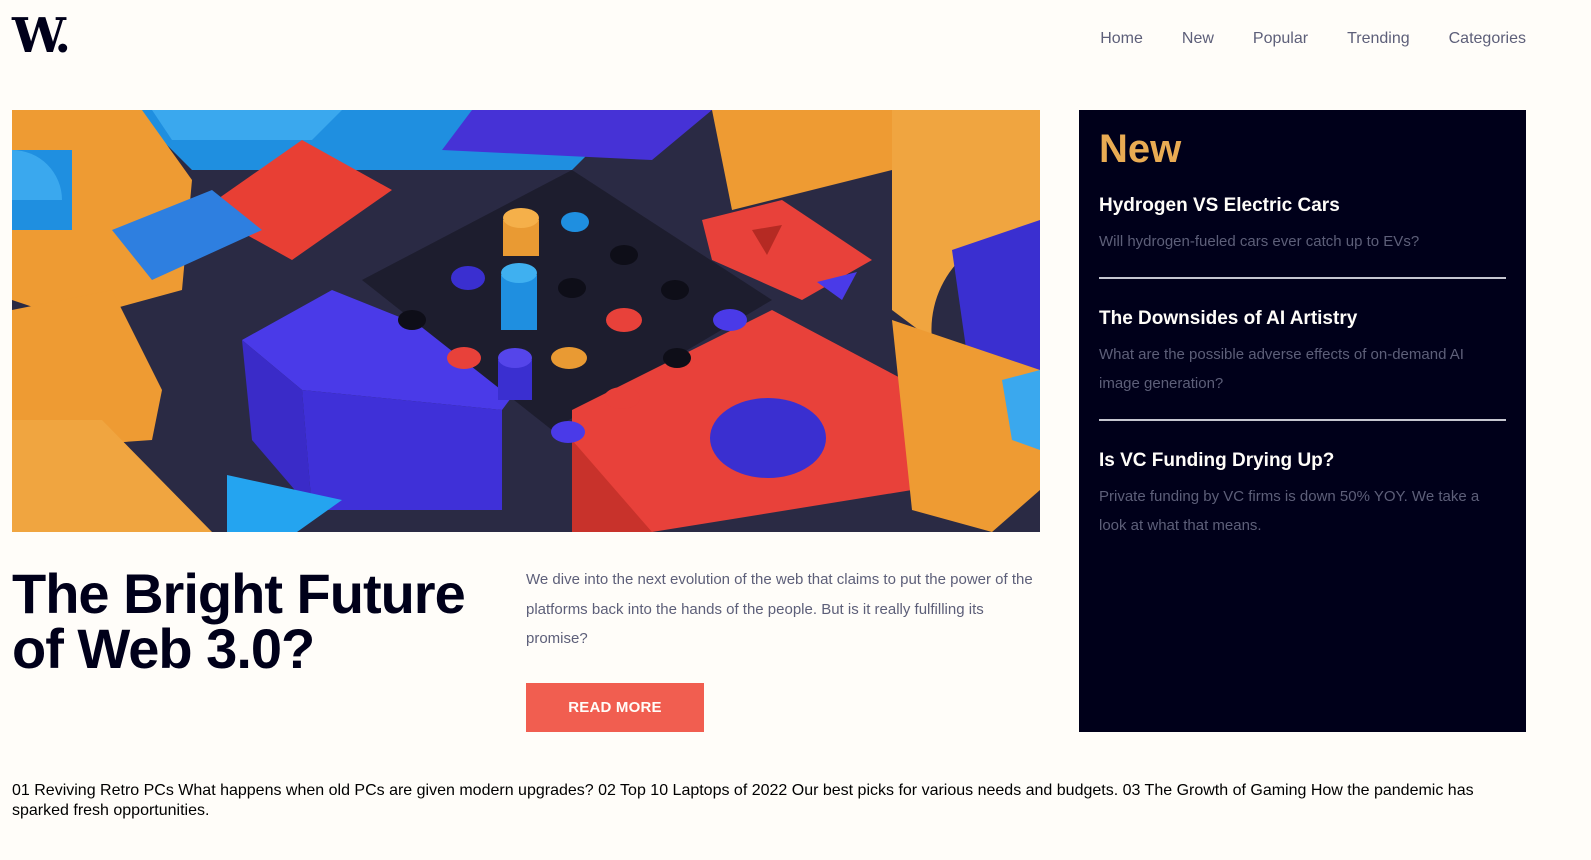 This screenshot has width=1591, height=860. I want to click on nav-link-popular: Popular, so click(1280, 39).